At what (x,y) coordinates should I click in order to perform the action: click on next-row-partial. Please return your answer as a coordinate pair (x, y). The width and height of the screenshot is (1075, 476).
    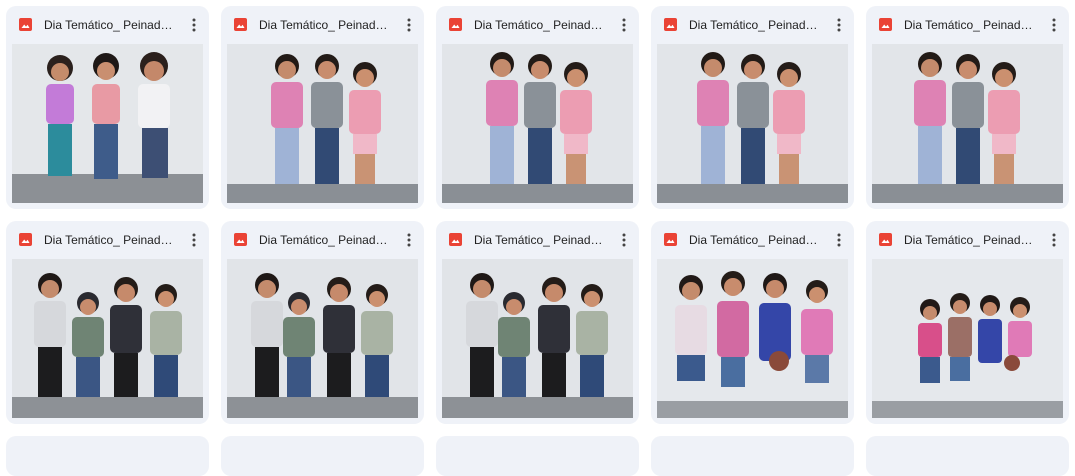
    Looking at the image, I should click on (537, 456).